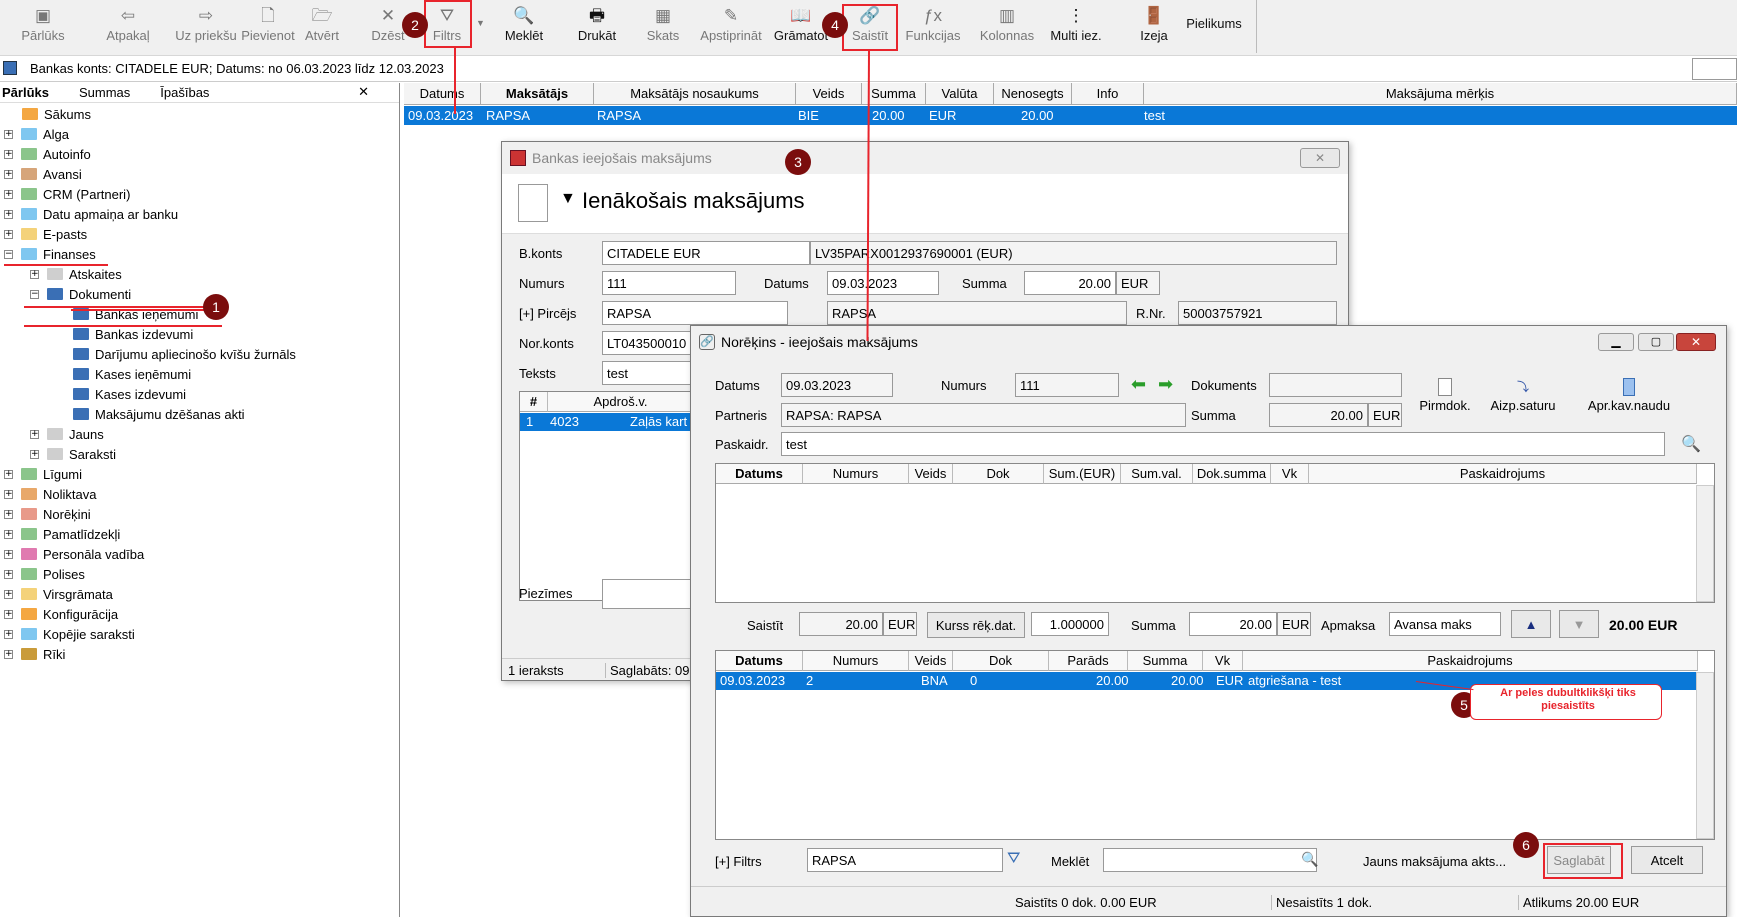 The width and height of the screenshot is (1737, 917). Describe the element at coordinates (1157, 474) in the screenshot. I see `column-header: Sum.val.` at that location.